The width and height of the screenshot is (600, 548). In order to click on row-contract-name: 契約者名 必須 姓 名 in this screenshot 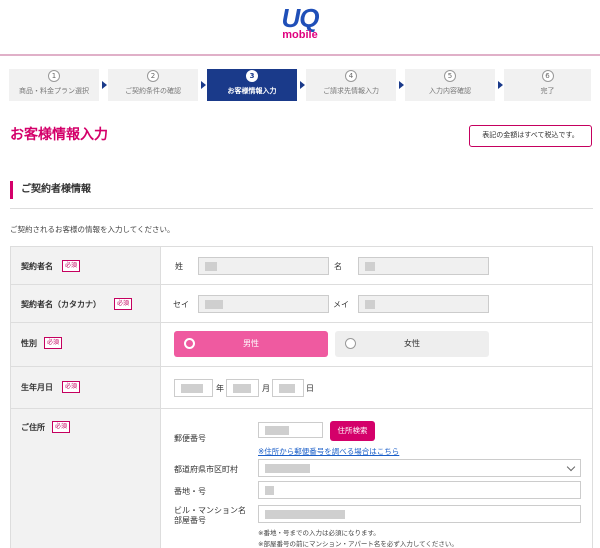, I will do `click(301, 266)`.